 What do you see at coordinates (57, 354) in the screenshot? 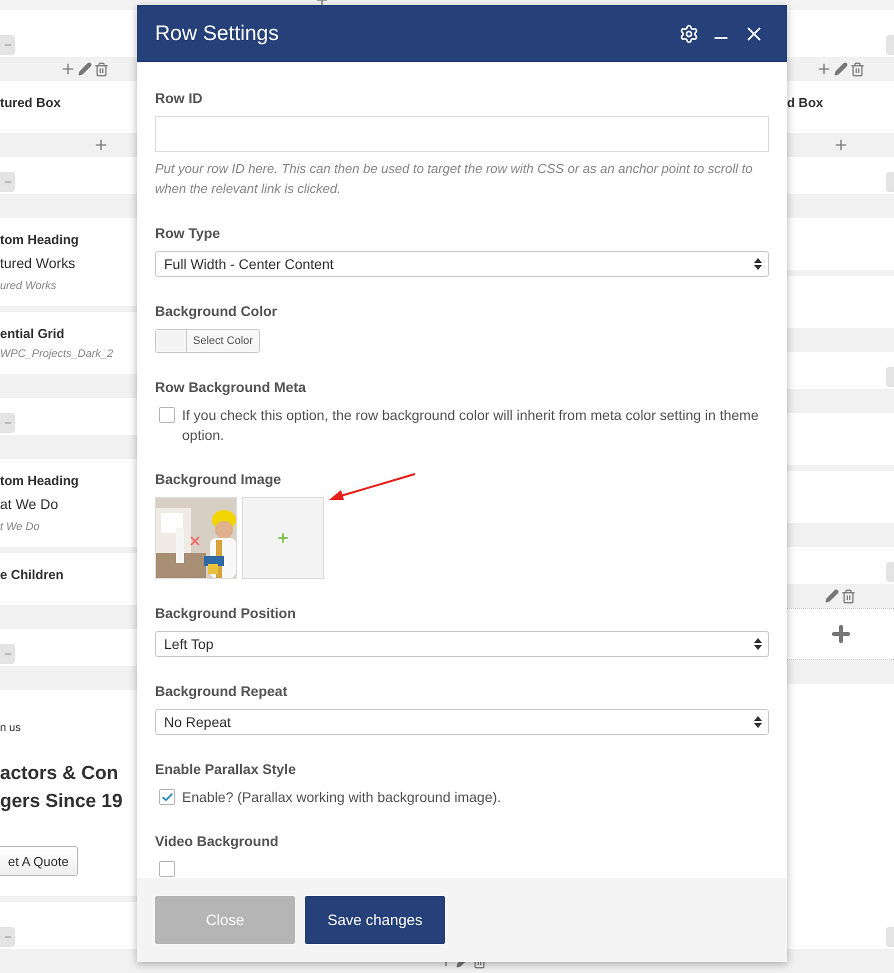
I see `element-subtitle: WPC_Projects_Dark_2` at bounding box center [57, 354].